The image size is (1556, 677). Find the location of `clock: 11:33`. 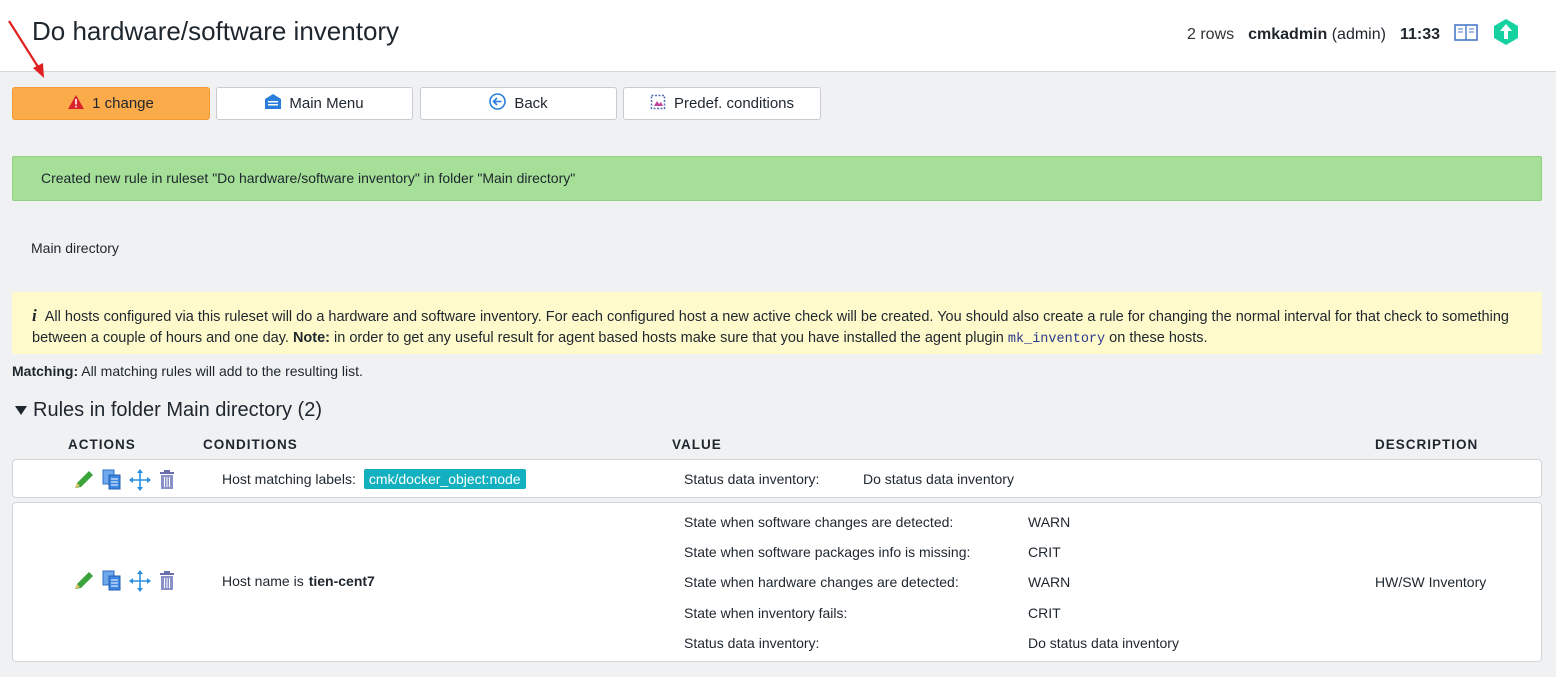

clock: 11:33 is located at coordinates (1419, 34).